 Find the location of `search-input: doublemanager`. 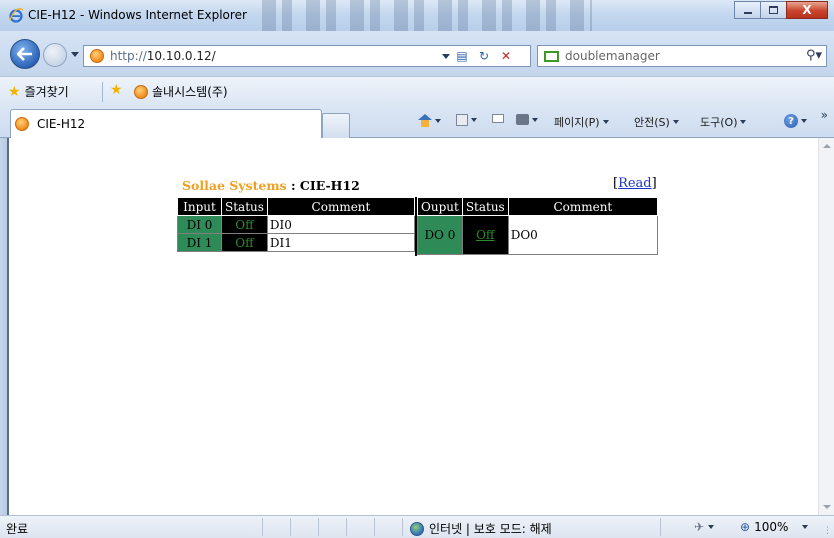

search-input: doublemanager is located at coordinates (612, 56).